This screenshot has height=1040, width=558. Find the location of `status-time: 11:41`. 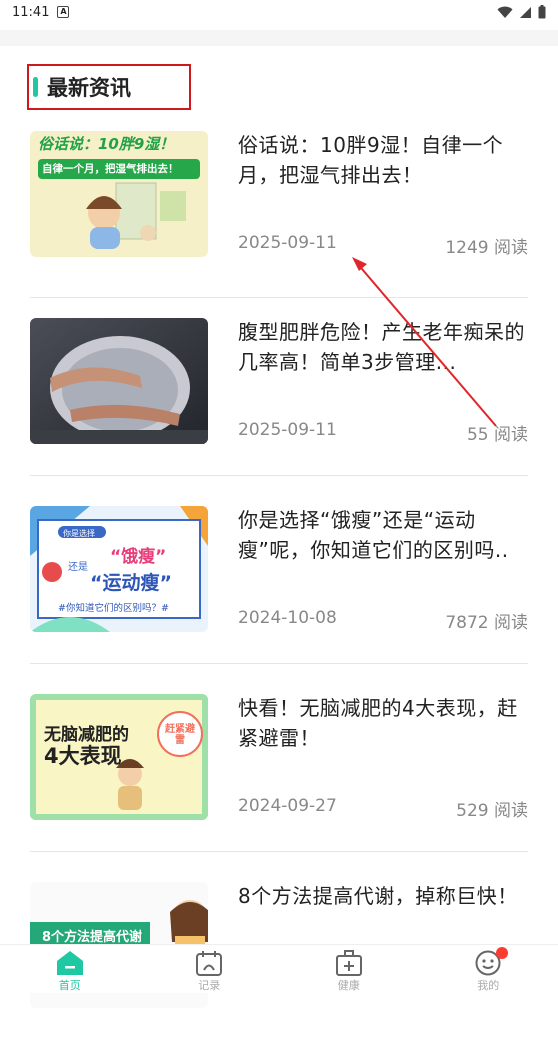

status-time: 11:41 is located at coordinates (30, 12).